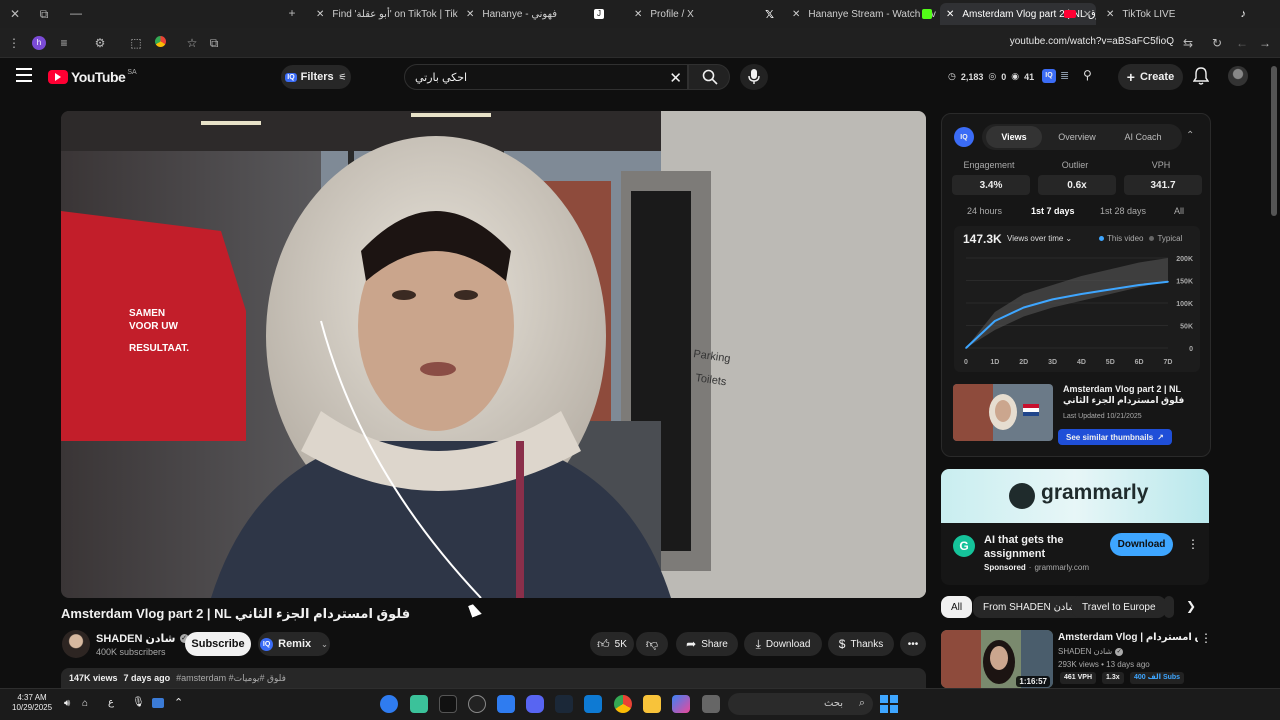 The height and width of the screenshot is (720, 1280). Describe the element at coordinates (64, 43) in the screenshot. I see `extension-icon: ≡` at that location.